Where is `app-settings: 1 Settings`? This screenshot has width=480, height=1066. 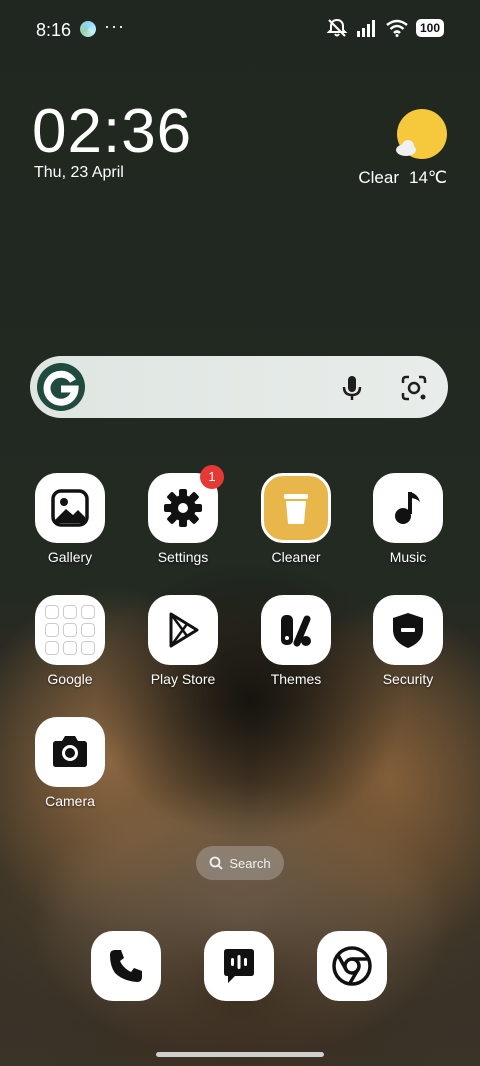
app-settings: 1 Settings is located at coordinates (183, 515).